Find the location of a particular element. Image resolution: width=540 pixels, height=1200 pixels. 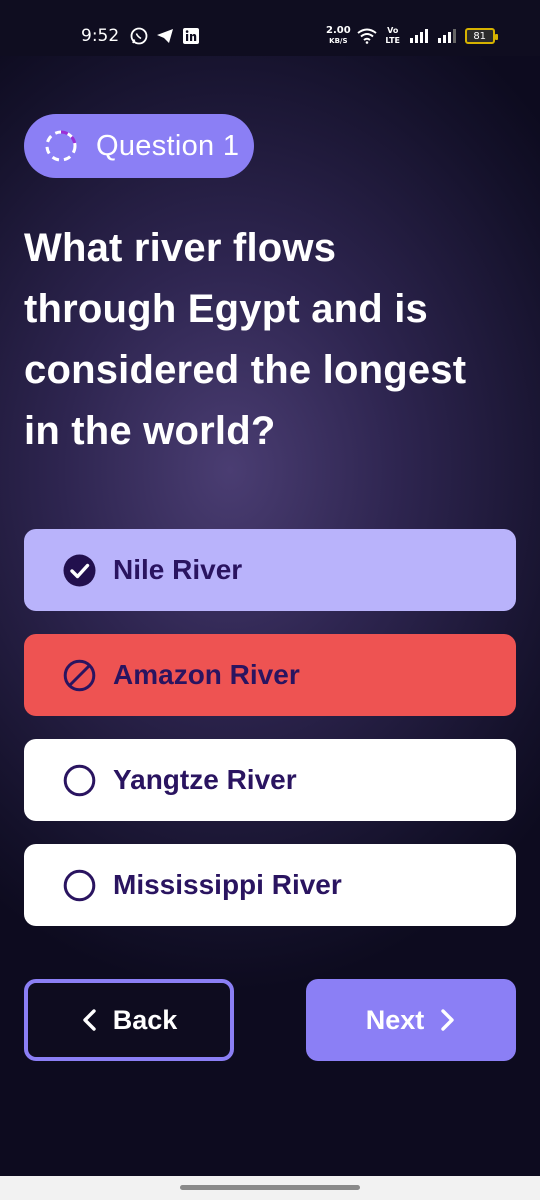

chevron-left-icon is located at coordinates (89, 1020).